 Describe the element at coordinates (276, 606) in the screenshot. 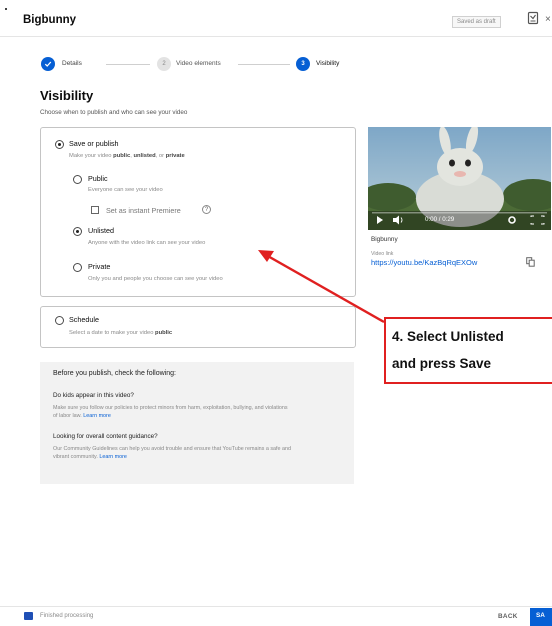

I see `footer-divider` at that location.